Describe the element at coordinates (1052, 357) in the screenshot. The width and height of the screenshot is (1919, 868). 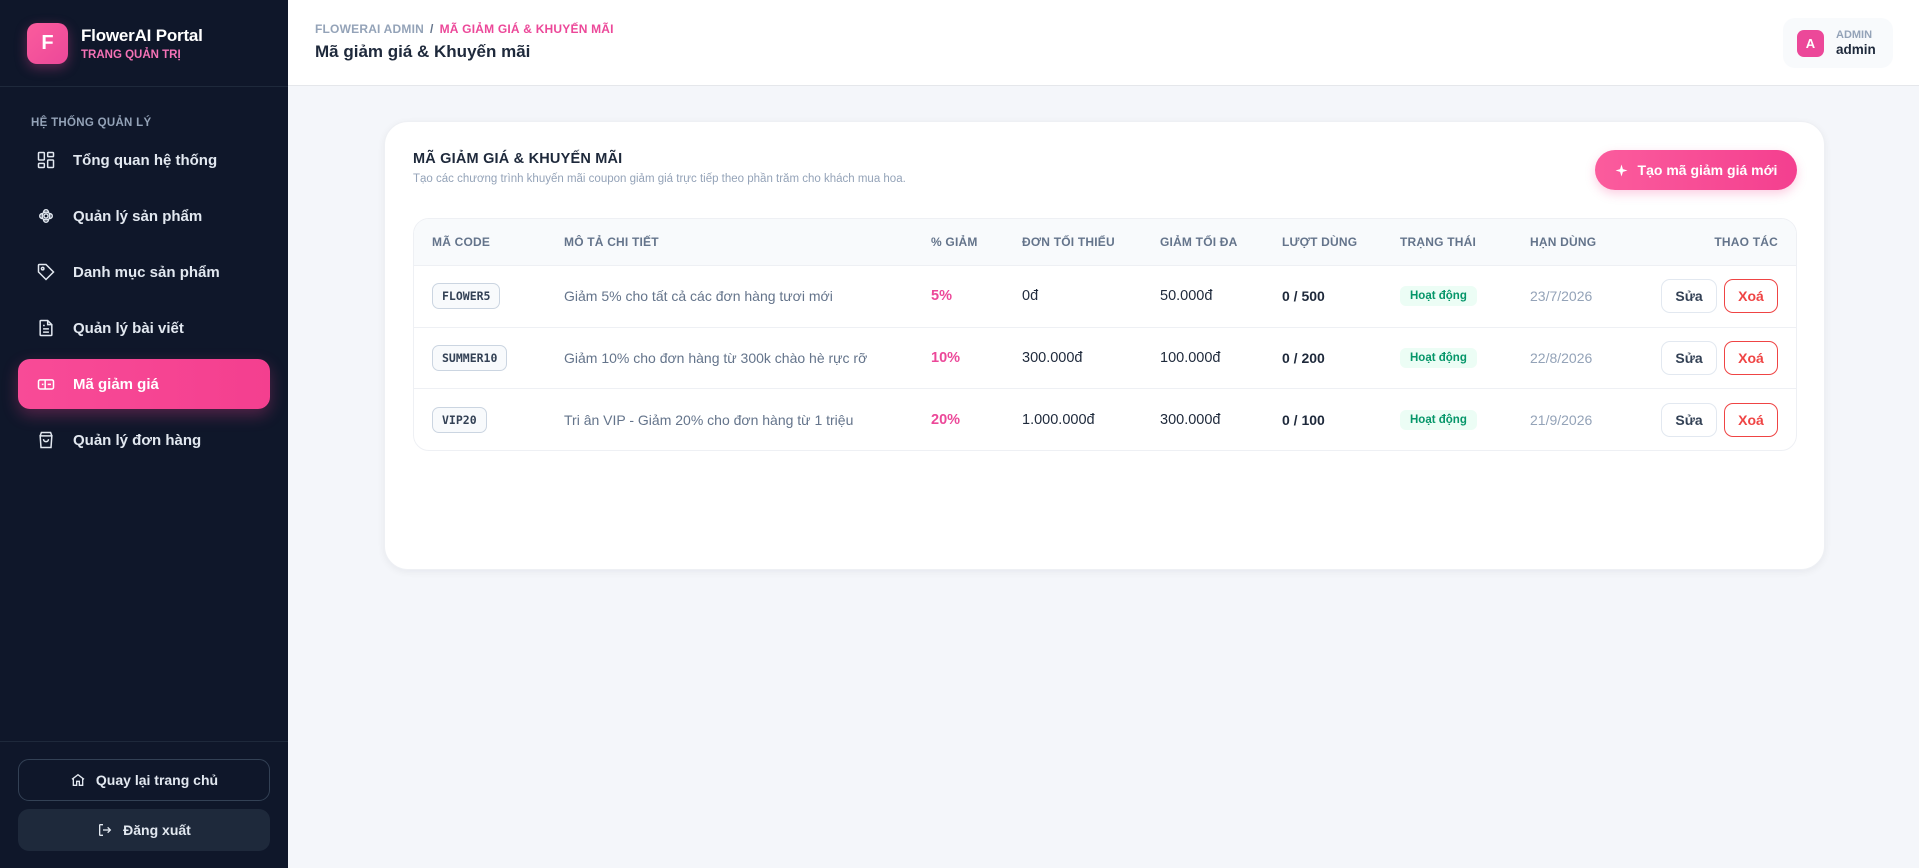
I see `coupon-min-order: 300.000đ` at that location.